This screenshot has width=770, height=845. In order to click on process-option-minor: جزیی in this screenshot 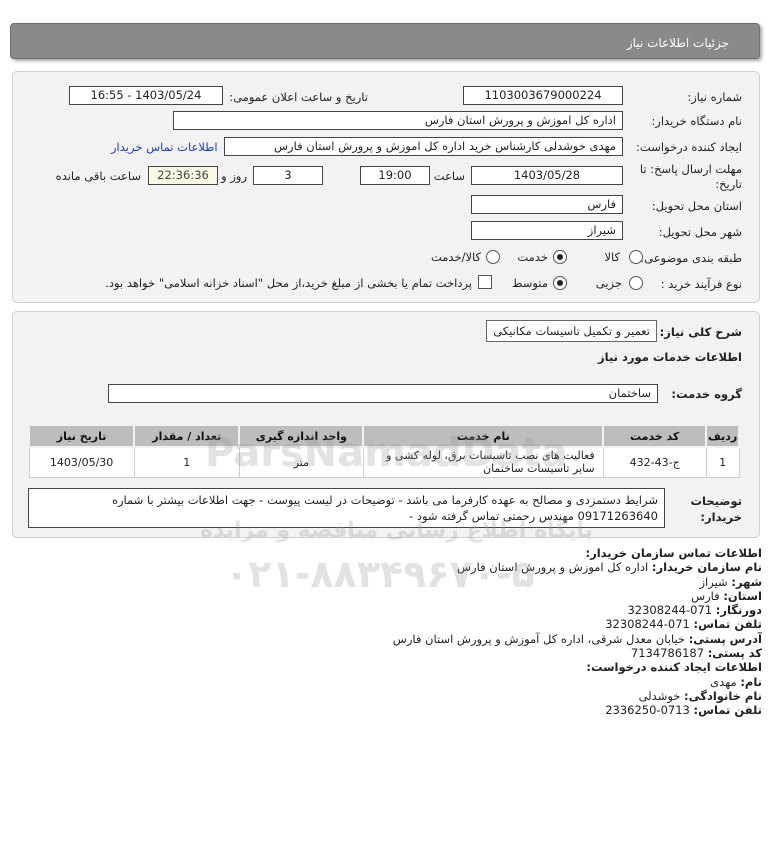, I will do `click(608, 283)`.